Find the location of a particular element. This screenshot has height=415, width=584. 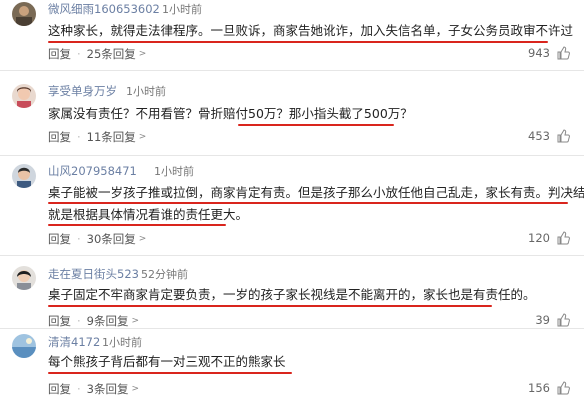

comment-text: 桌子固定不牢商家肯定要负责，一岁的孩子家长视线是不能离开的，家长也是有责任的。 is located at coordinates (292, 294).